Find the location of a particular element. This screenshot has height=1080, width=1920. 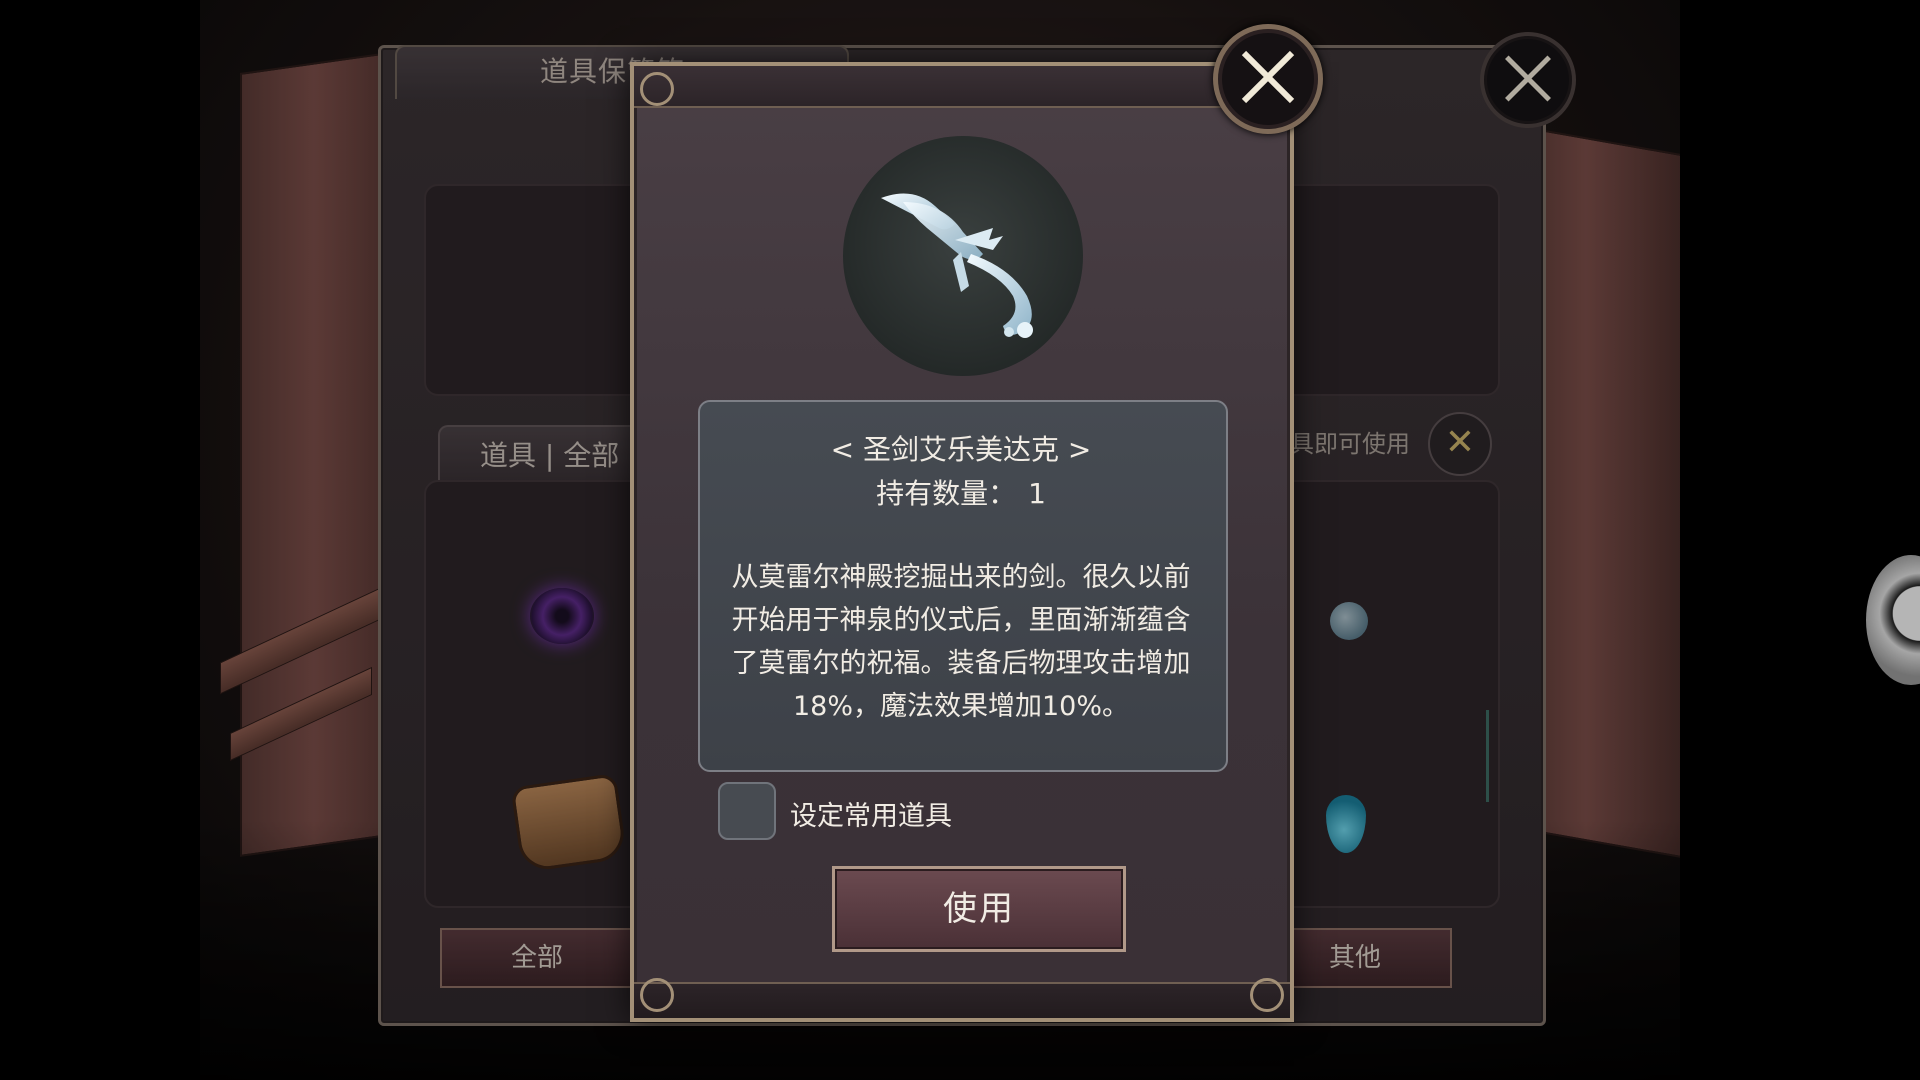

quantity-value: 1 is located at coordinates (1037, 493).